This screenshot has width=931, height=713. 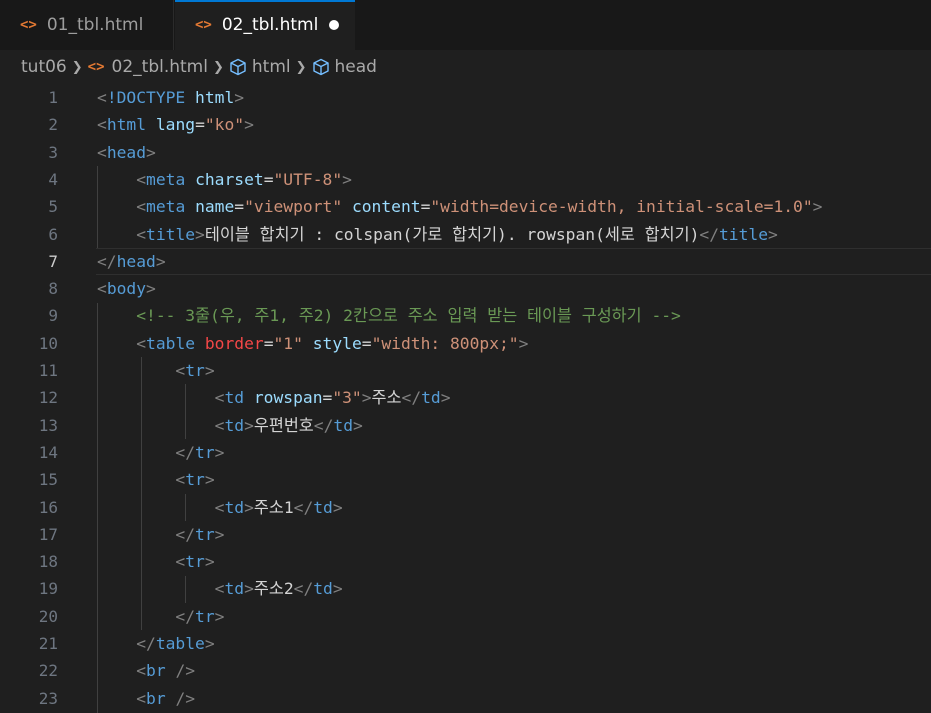 I want to click on string-token: "ko", so click(x=224, y=125).